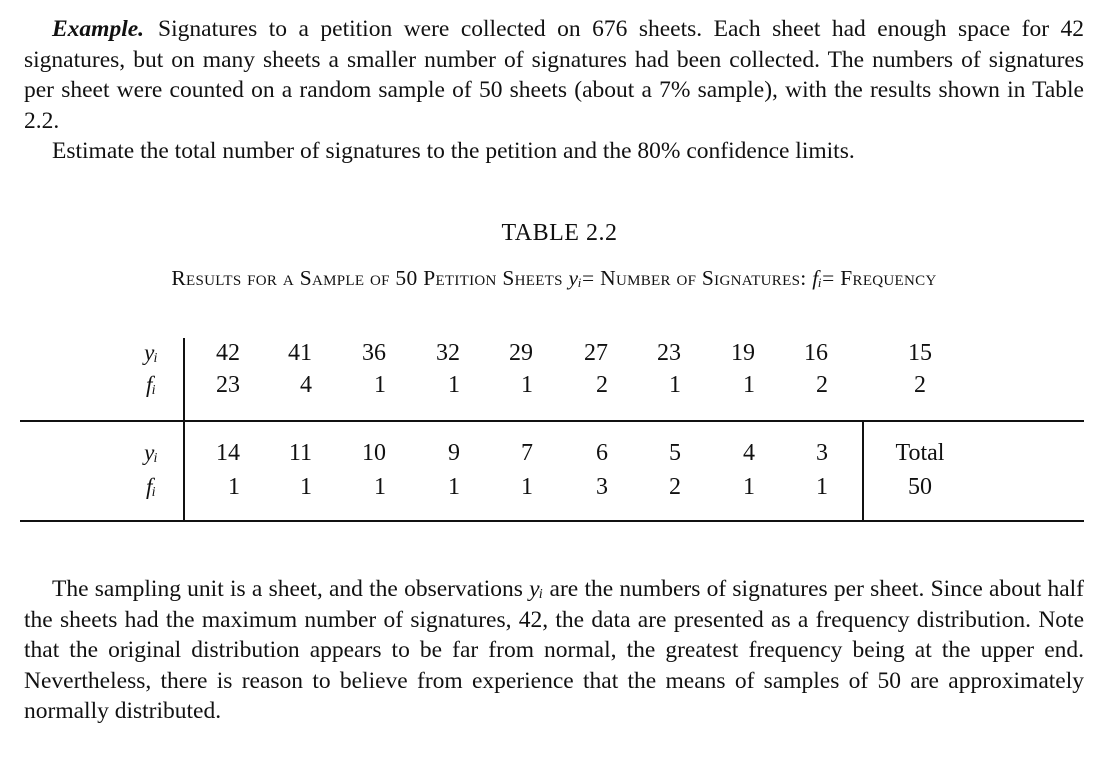  What do you see at coordinates (669, 353) in the screenshot?
I see `y-value: 23` at bounding box center [669, 353].